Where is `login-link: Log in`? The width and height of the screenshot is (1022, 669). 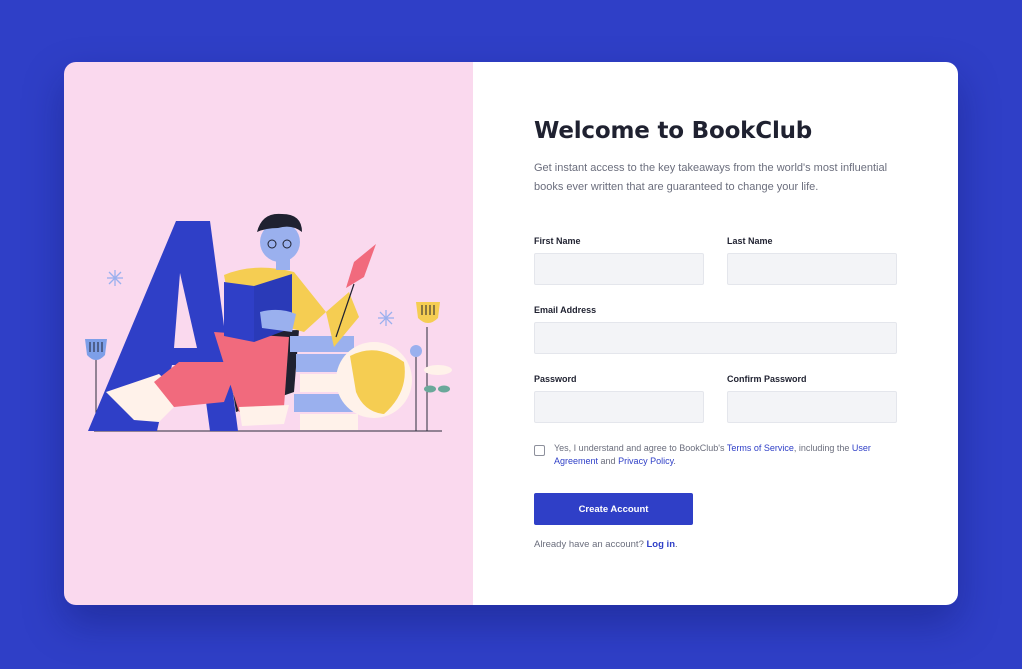
login-link: Log in is located at coordinates (661, 544).